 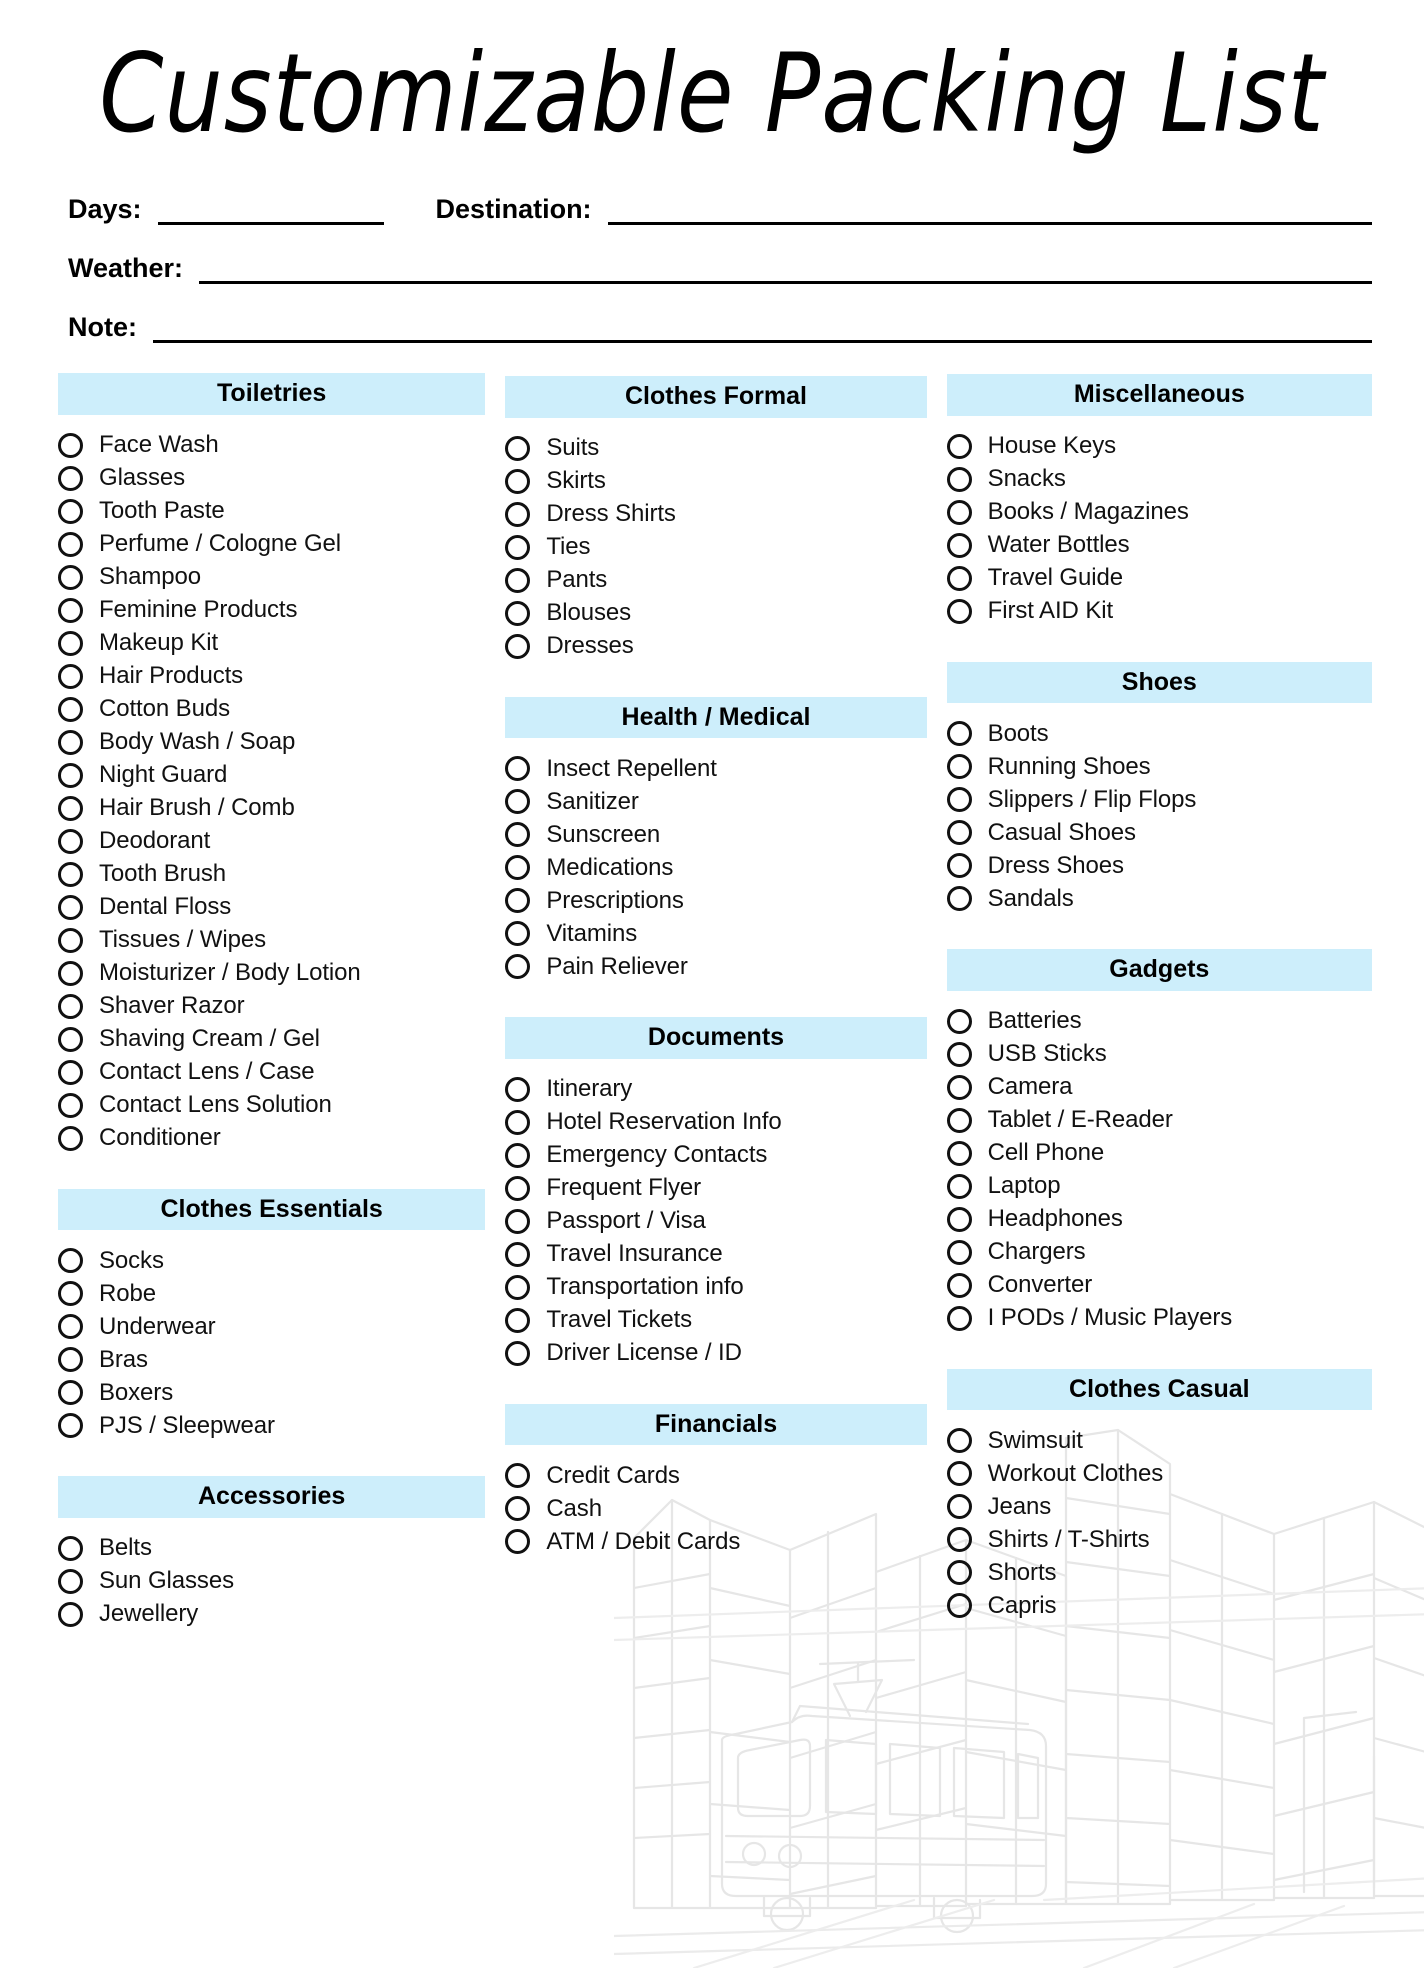 What do you see at coordinates (275, 1548) in the screenshot?
I see `list-item: Belts` at bounding box center [275, 1548].